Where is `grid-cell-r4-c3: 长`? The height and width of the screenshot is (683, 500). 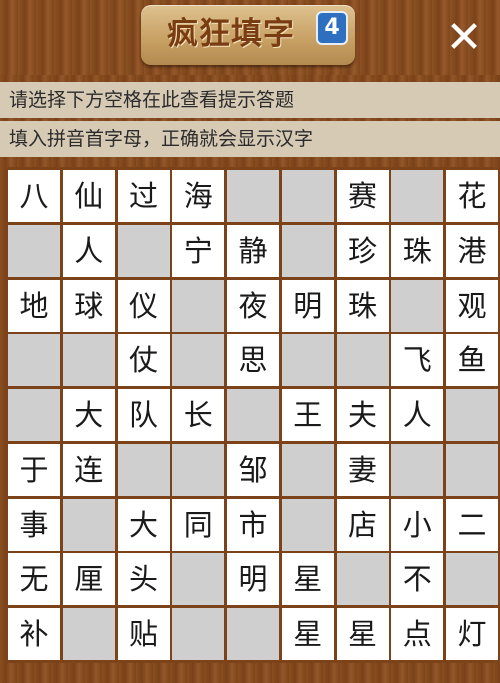
grid-cell-r4-c3: 长 is located at coordinates (198, 415).